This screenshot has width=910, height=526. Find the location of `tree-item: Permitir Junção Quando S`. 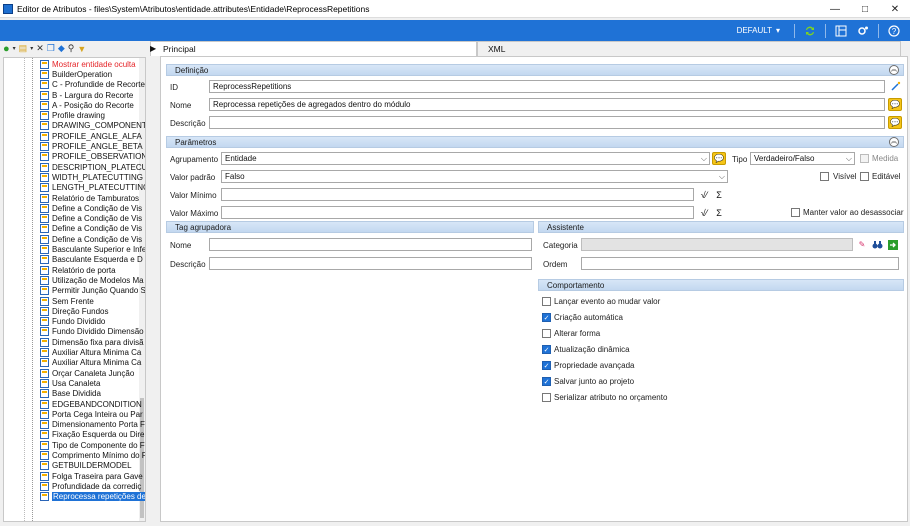

tree-item: Permitir Junção Quando S is located at coordinates (92, 291).